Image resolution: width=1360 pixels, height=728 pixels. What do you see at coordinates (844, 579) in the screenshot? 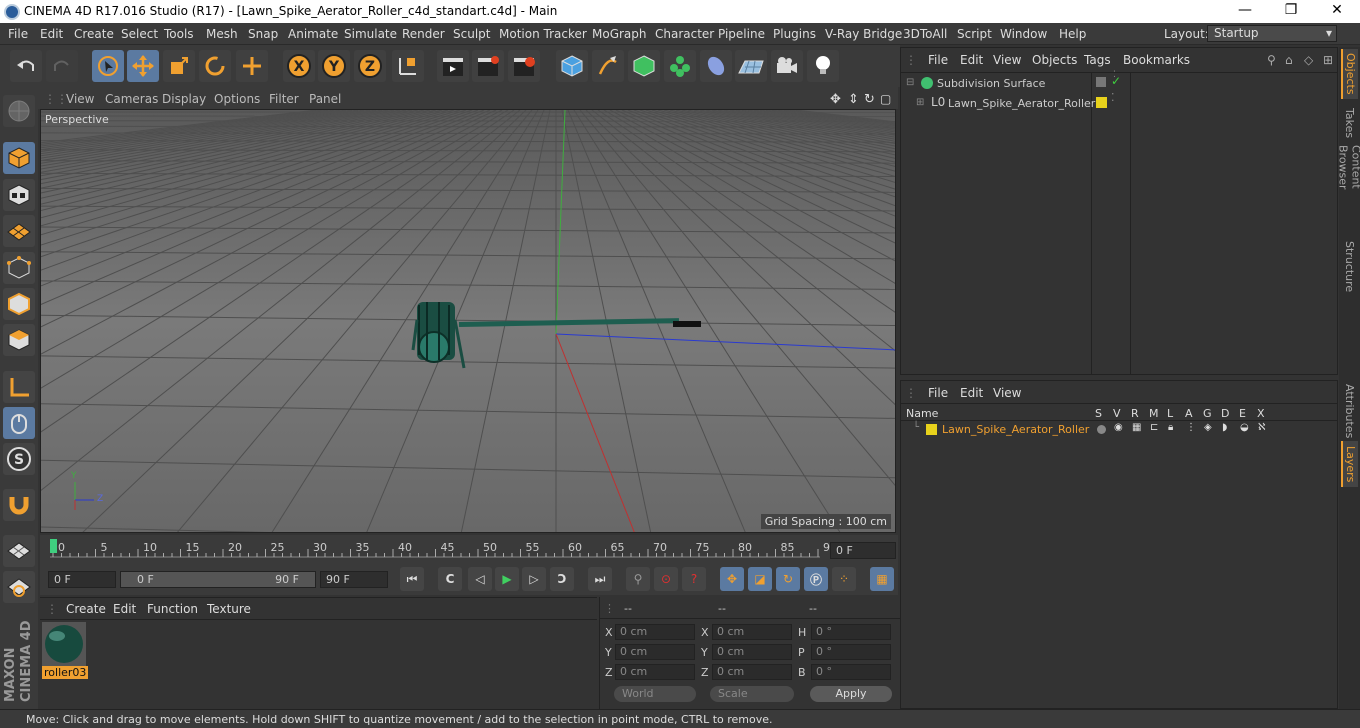
I see `key-pla-button: ⁘` at bounding box center [844, 579].